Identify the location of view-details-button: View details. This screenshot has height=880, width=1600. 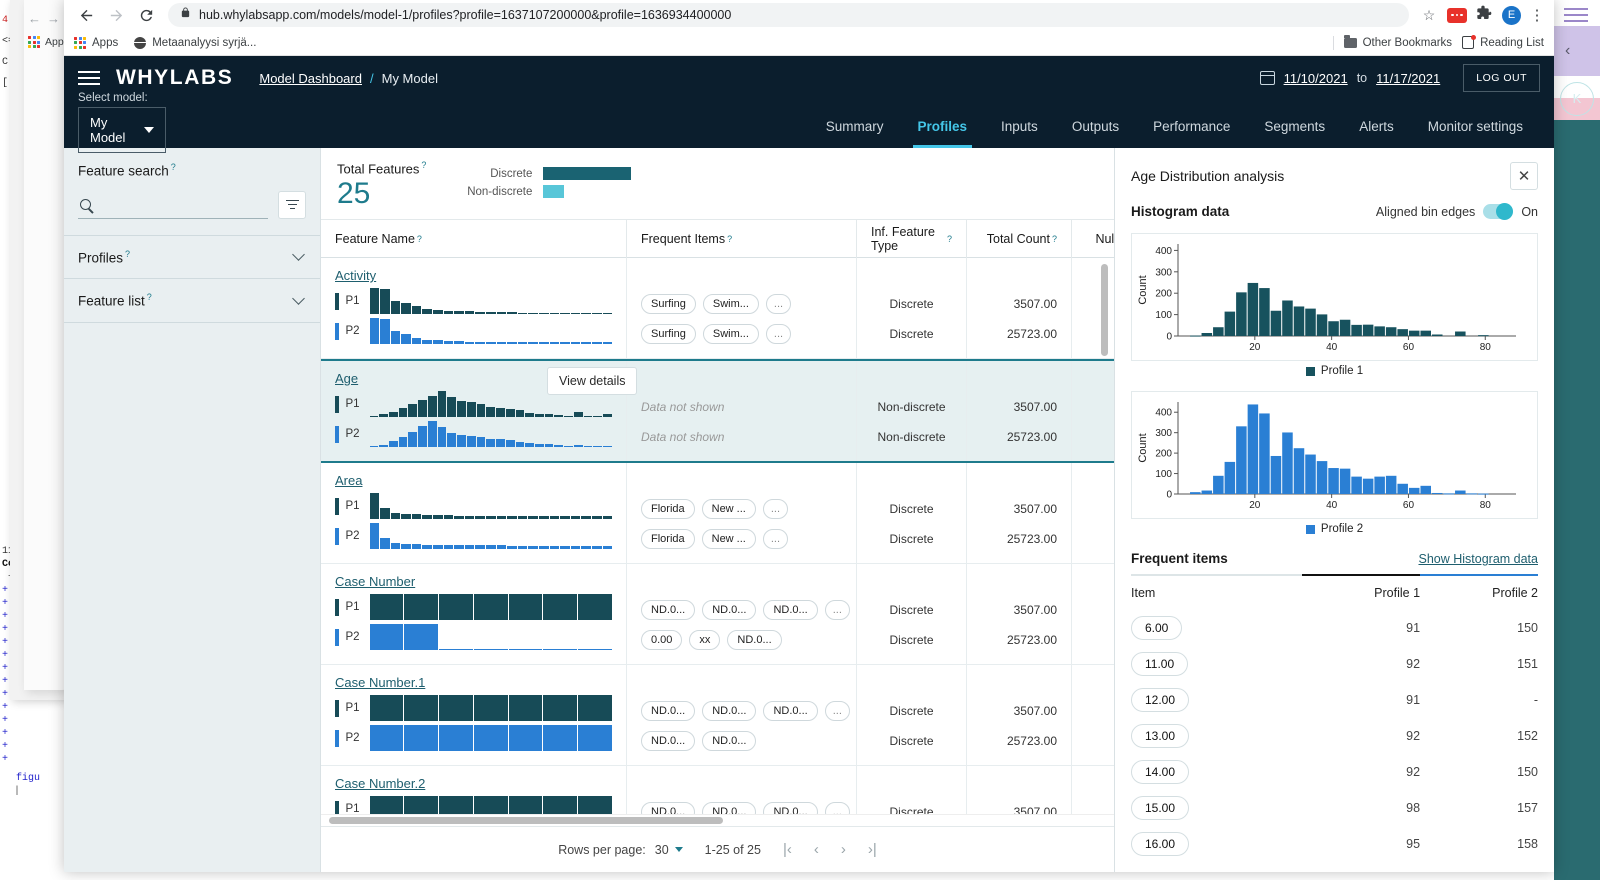
(592, 381).